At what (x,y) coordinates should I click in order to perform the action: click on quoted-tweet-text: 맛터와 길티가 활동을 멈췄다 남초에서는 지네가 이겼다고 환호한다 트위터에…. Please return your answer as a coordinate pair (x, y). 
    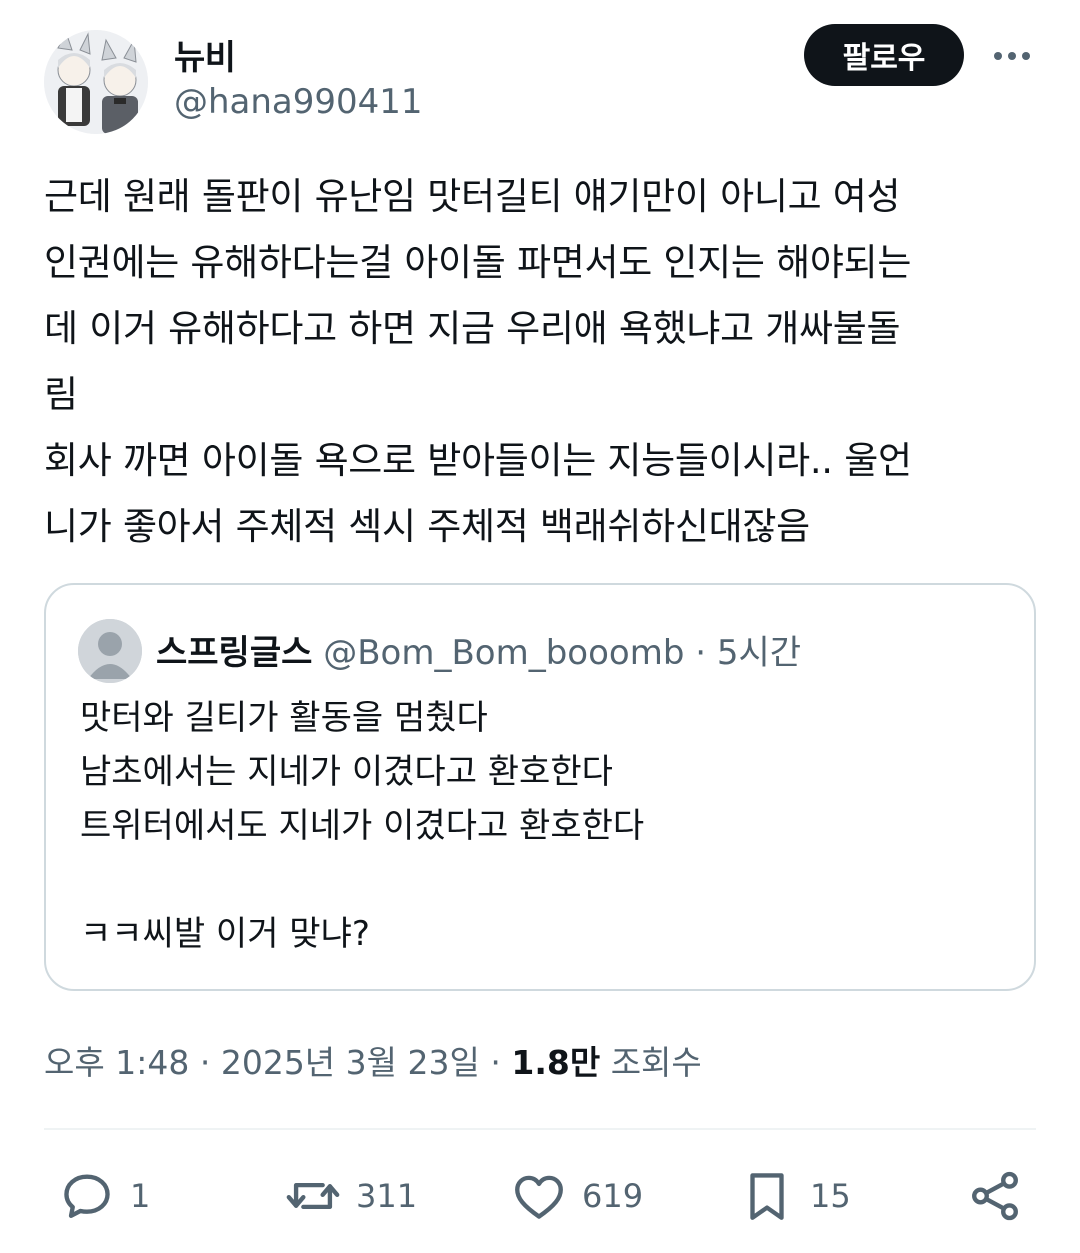
    Looking at the image, I should click on (362, 826).